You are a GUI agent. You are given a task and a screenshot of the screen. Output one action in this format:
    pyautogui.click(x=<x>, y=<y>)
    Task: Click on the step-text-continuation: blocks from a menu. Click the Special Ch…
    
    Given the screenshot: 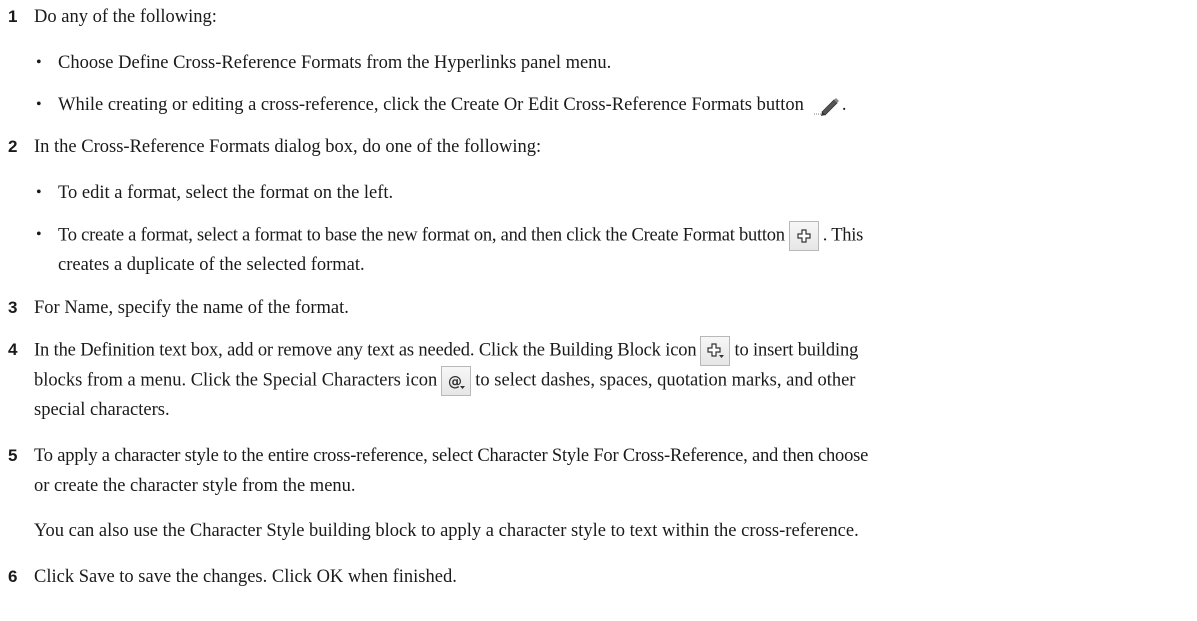 What is the action you would take?
    pyautogui.click(x=609, y=381)
    